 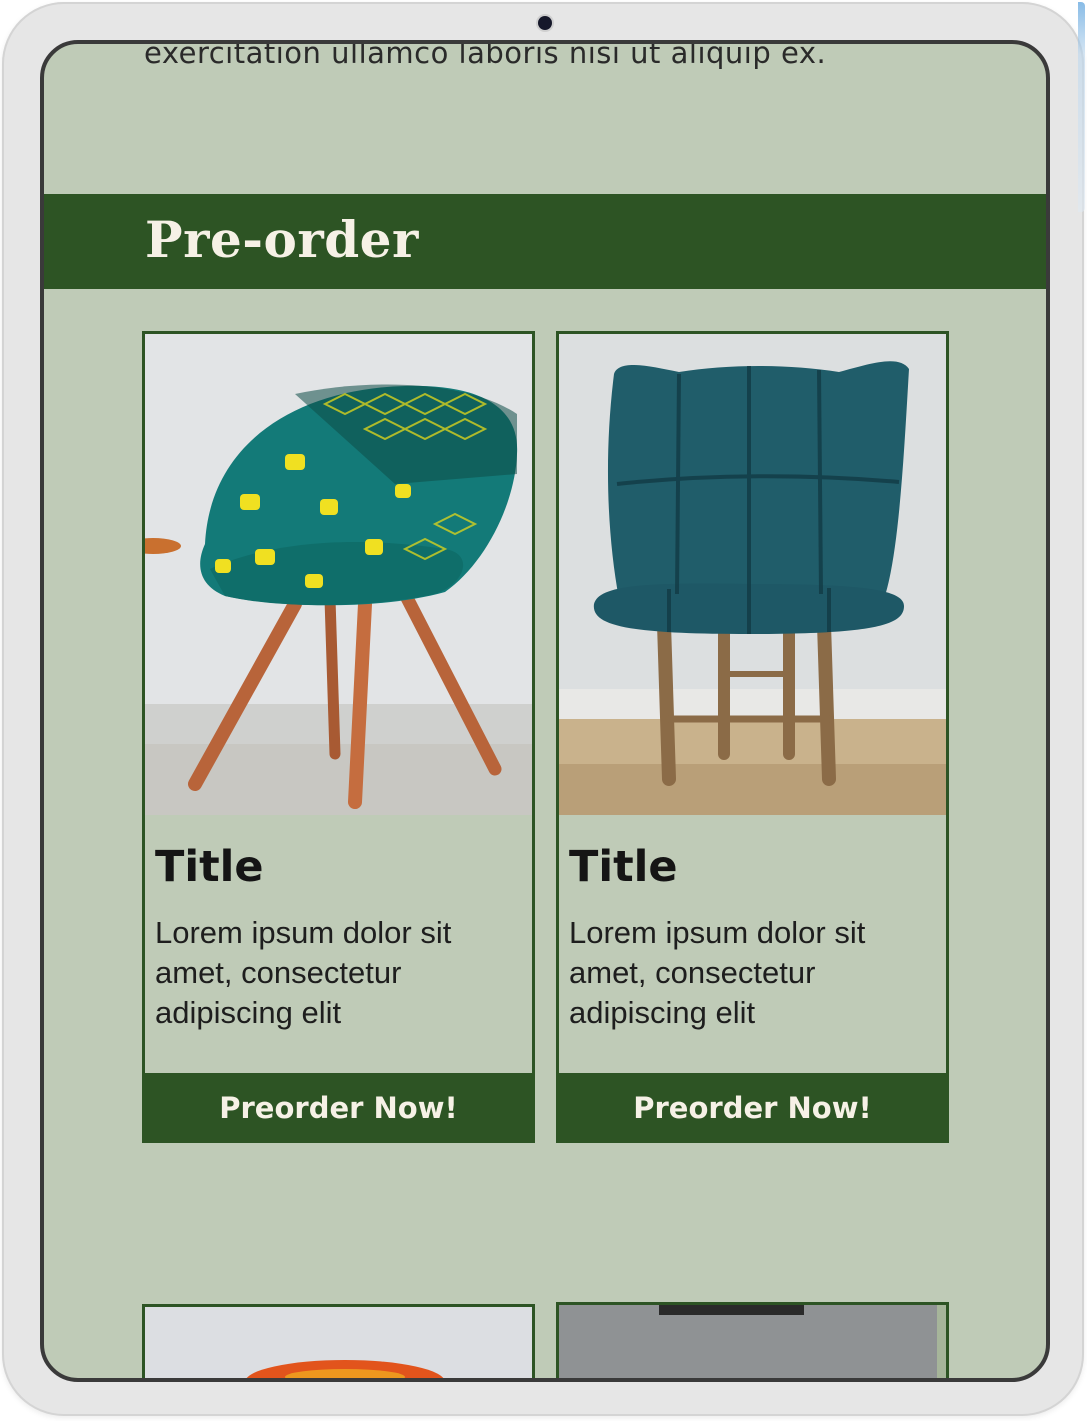 I want to click on preorder-section-header: Pre-order, so click(x=545, y=241).